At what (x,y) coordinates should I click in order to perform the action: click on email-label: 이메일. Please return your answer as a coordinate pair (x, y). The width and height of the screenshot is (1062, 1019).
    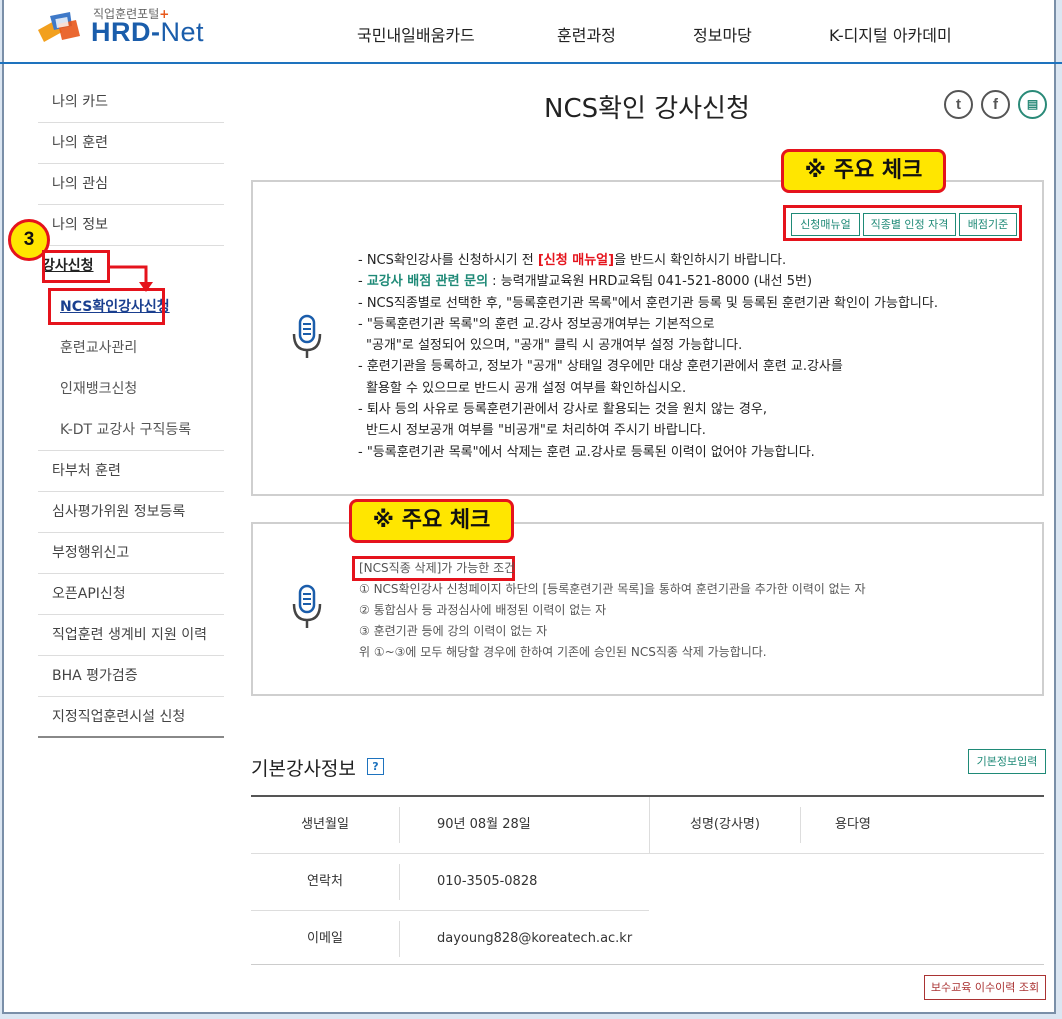
    Looking at the image, I should click on (325, 939).